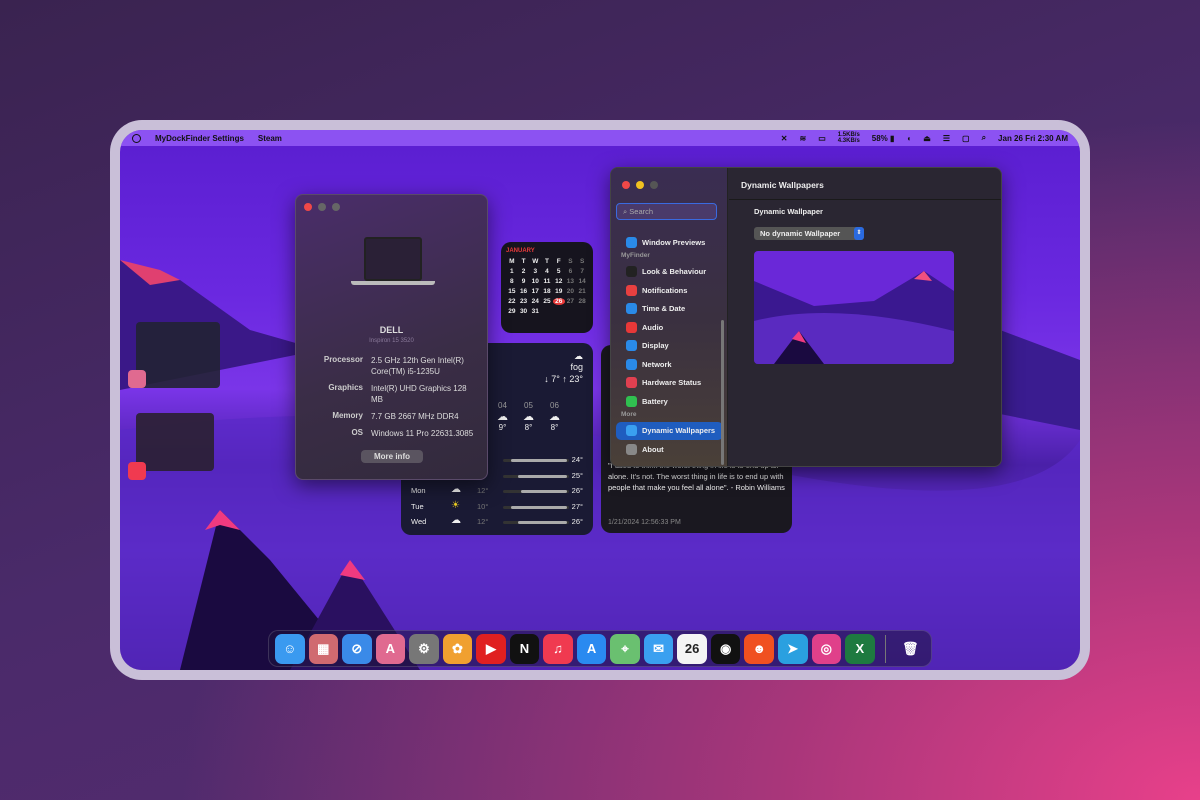  I want to click on calendar-day: 6, so click(571, 271).